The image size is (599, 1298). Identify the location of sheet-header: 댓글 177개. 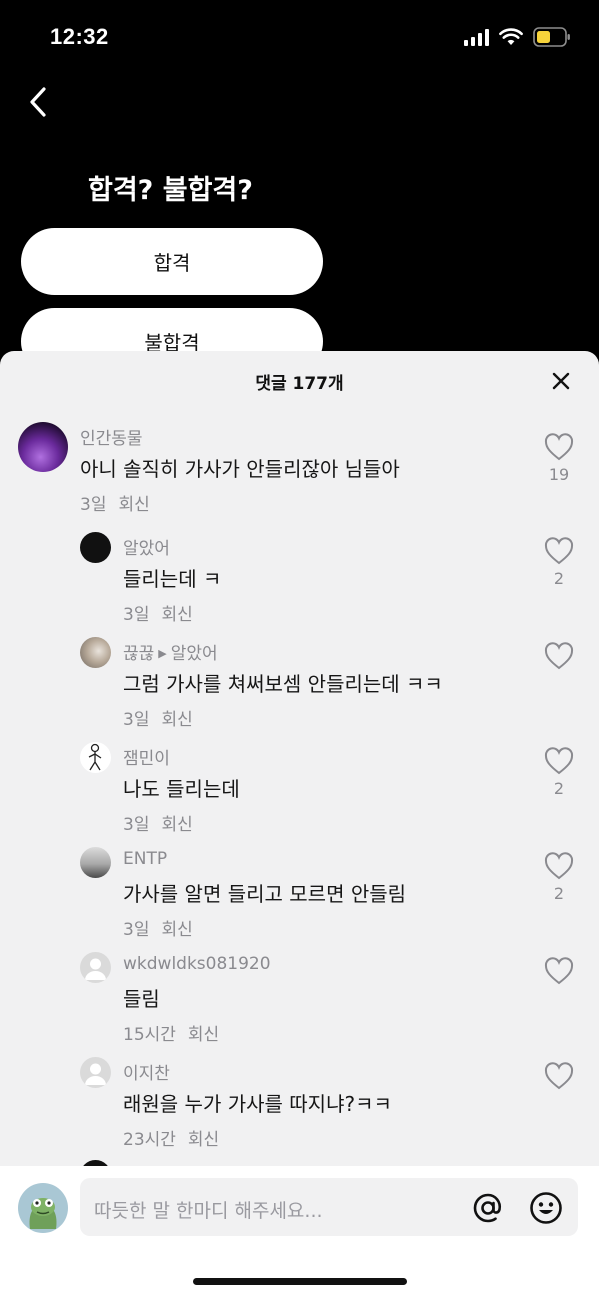
(299, 381).